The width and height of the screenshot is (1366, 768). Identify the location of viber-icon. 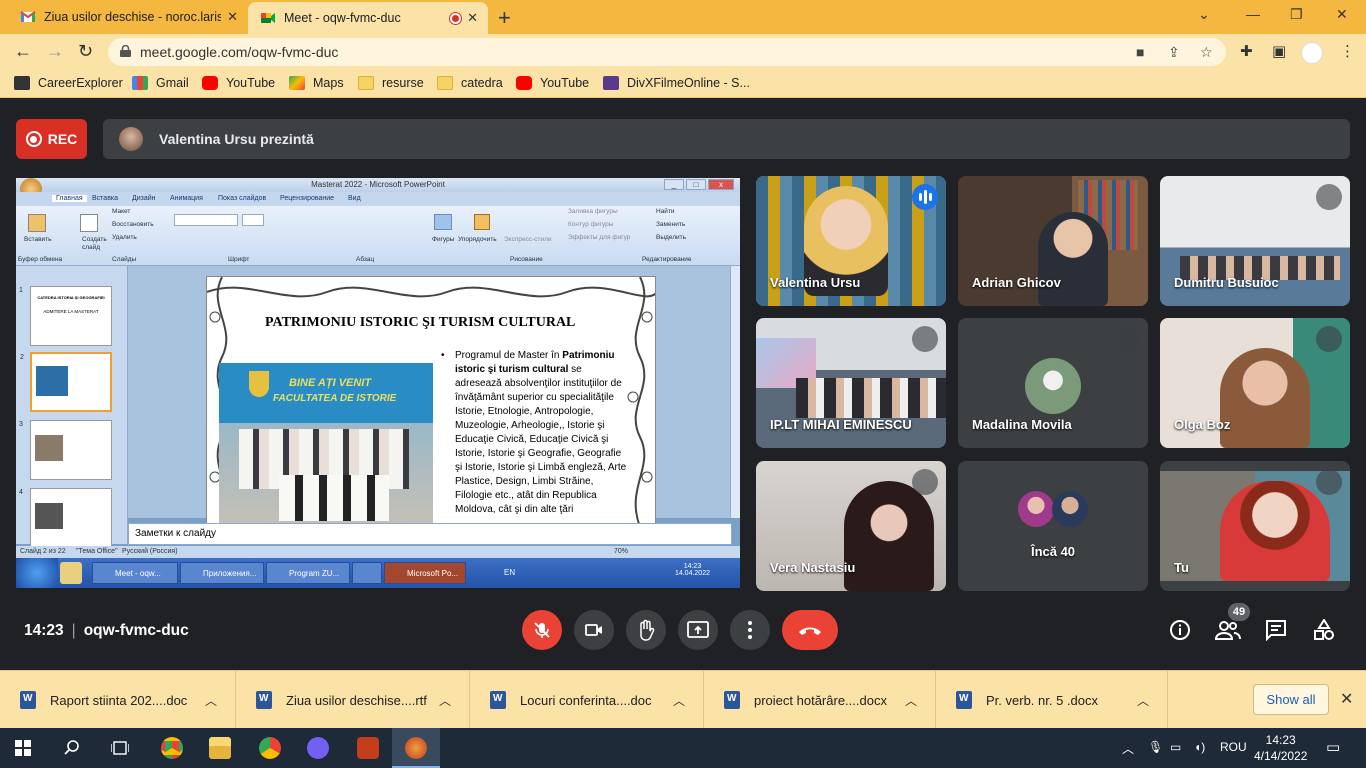
(318, 748).